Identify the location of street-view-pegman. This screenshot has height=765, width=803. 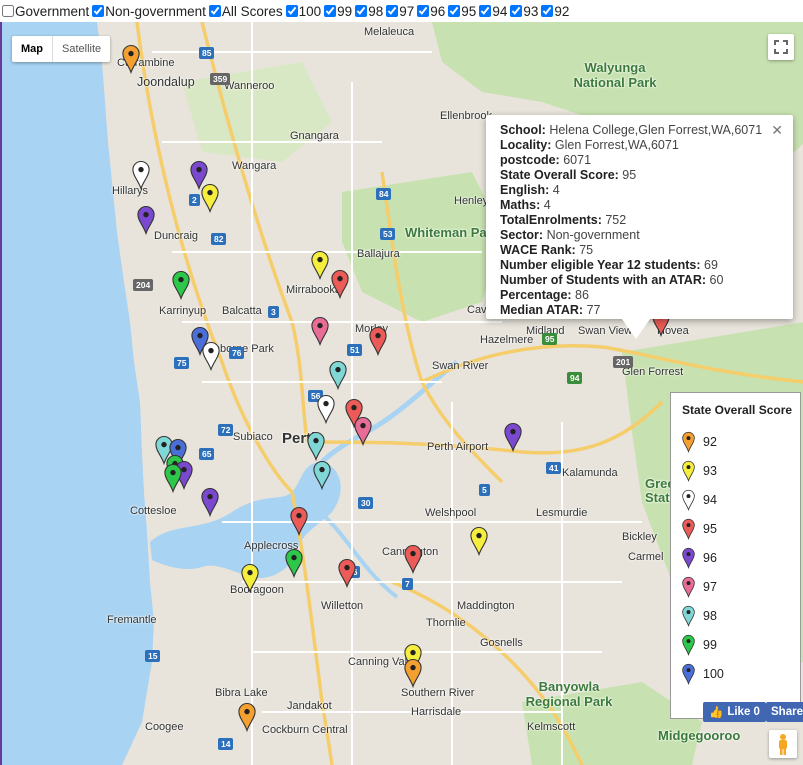
(783, 744).